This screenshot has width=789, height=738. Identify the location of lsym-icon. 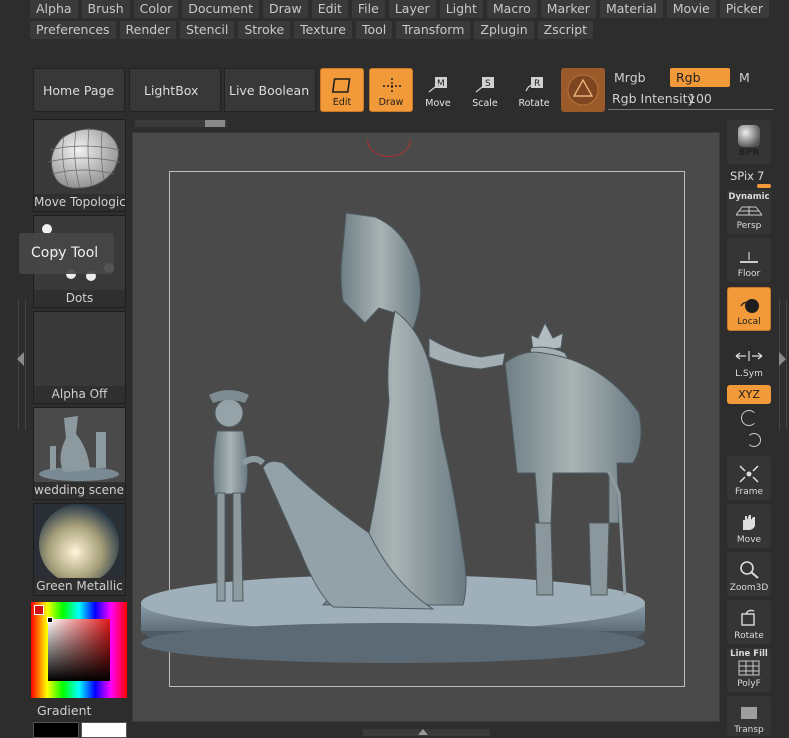
(749, 356).